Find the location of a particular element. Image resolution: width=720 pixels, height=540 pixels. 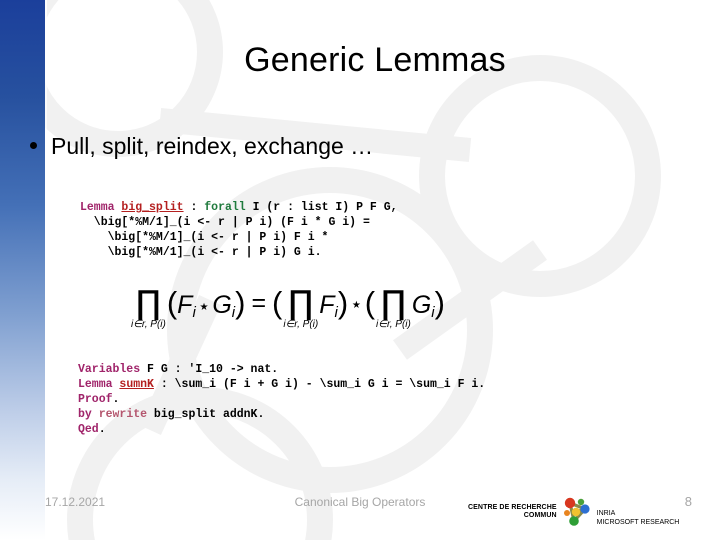

code-keyword-rewrite: rewrite is located at coordinates (119, 414).